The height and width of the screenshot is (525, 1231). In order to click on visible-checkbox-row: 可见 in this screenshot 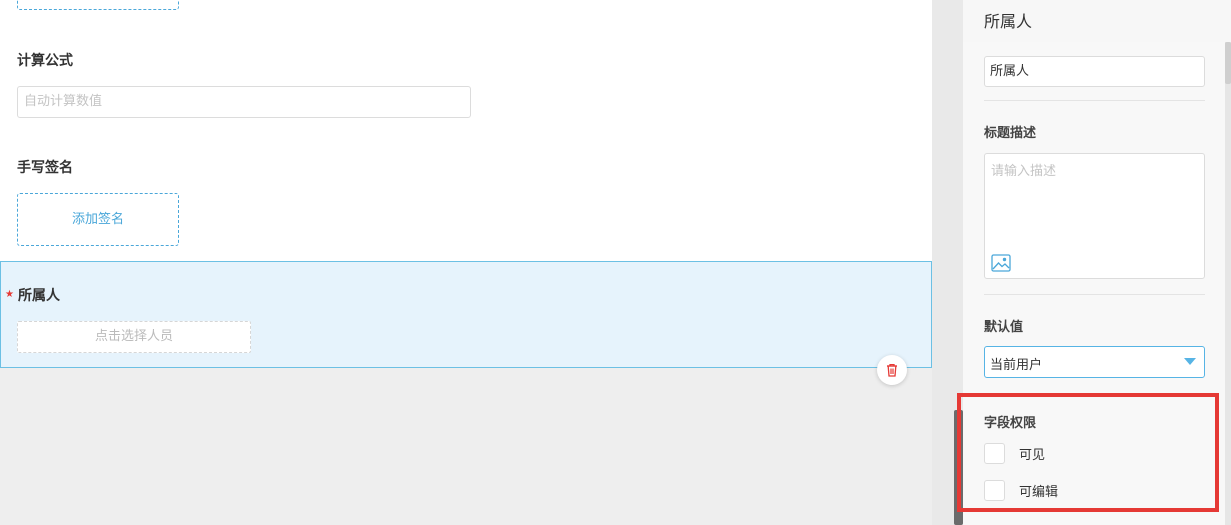, I will do `click(1014, 453)`.